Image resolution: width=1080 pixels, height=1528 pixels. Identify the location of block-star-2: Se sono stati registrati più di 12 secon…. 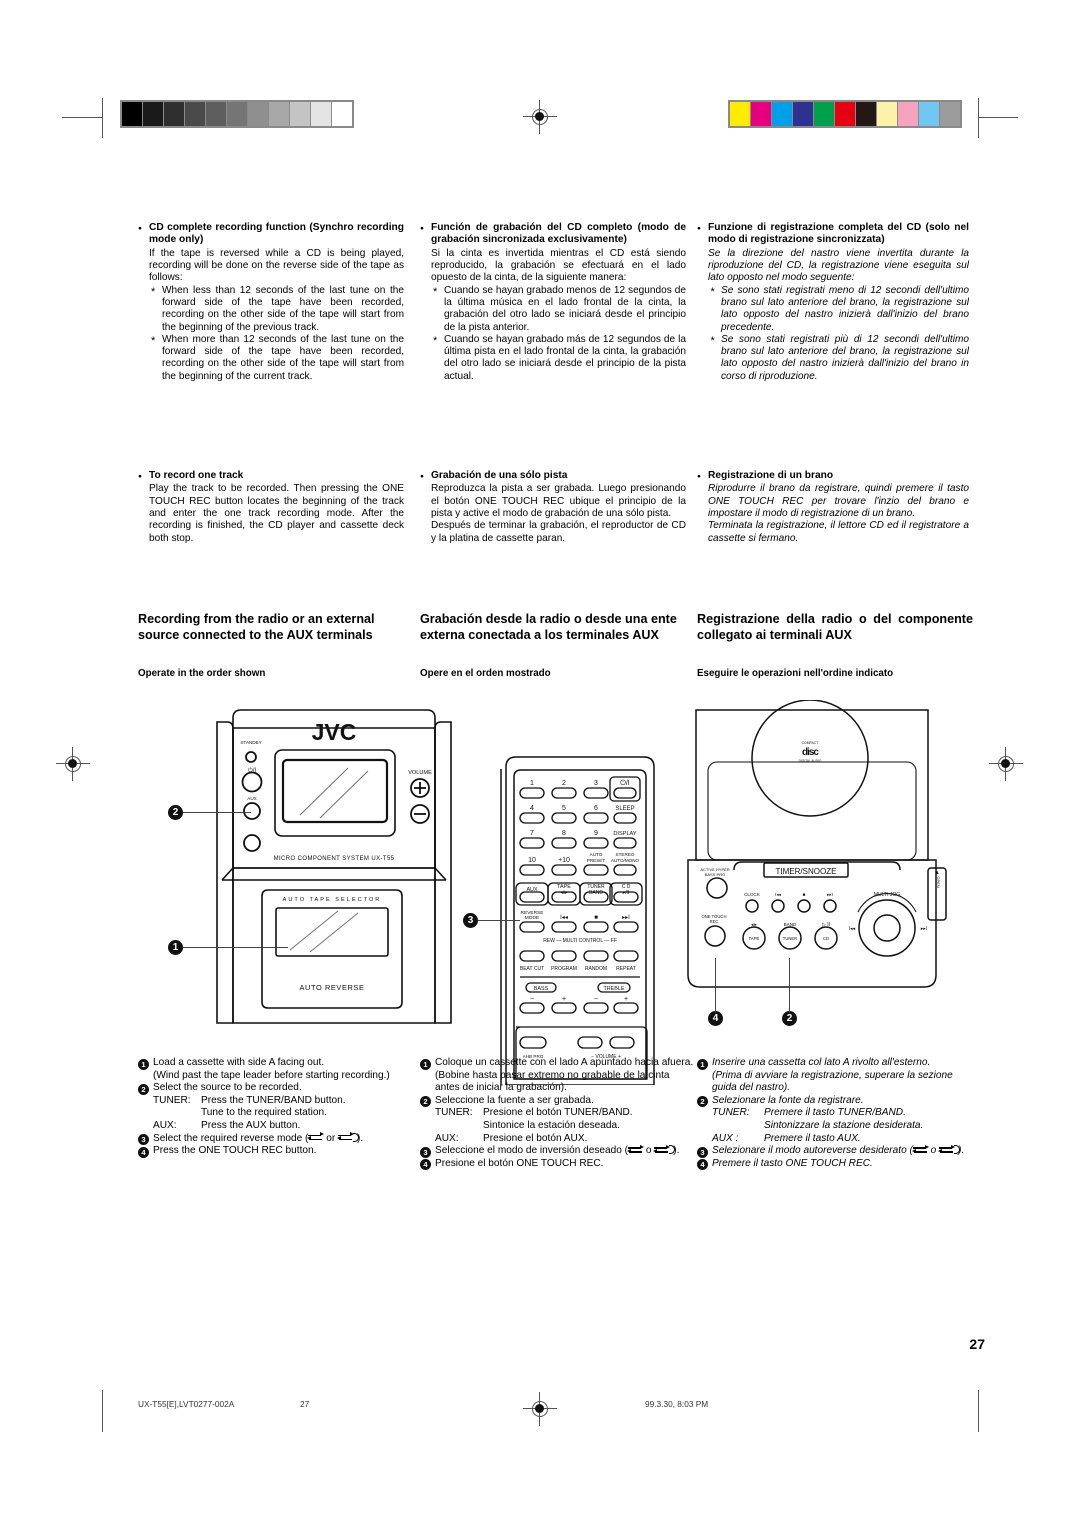
(838, 358).